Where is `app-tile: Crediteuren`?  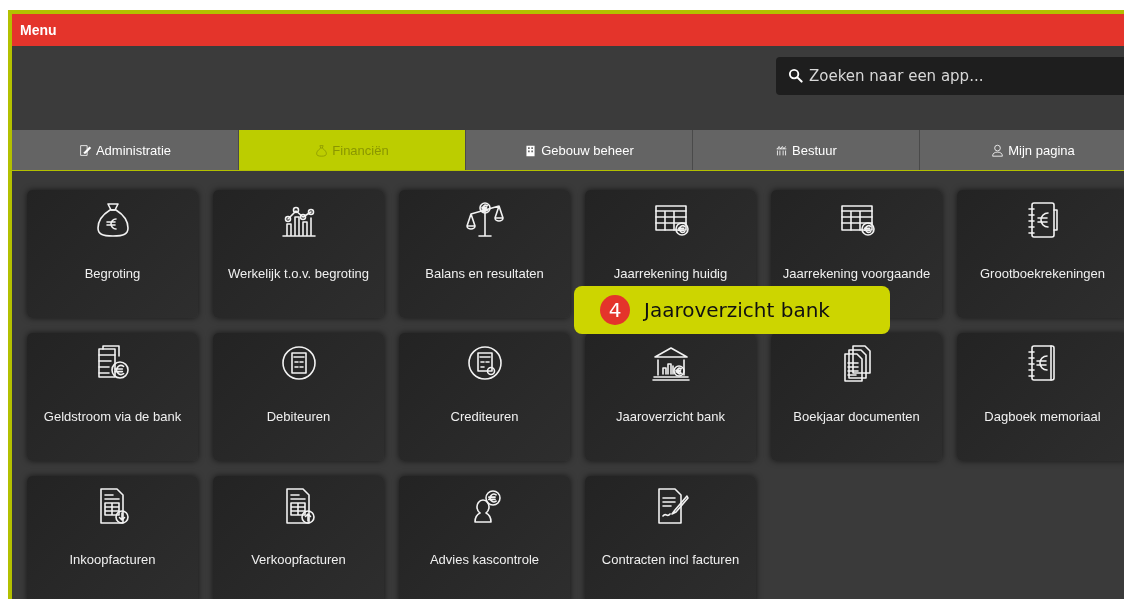
app-tile: Crediteuren is located at coordinates (484, 397).